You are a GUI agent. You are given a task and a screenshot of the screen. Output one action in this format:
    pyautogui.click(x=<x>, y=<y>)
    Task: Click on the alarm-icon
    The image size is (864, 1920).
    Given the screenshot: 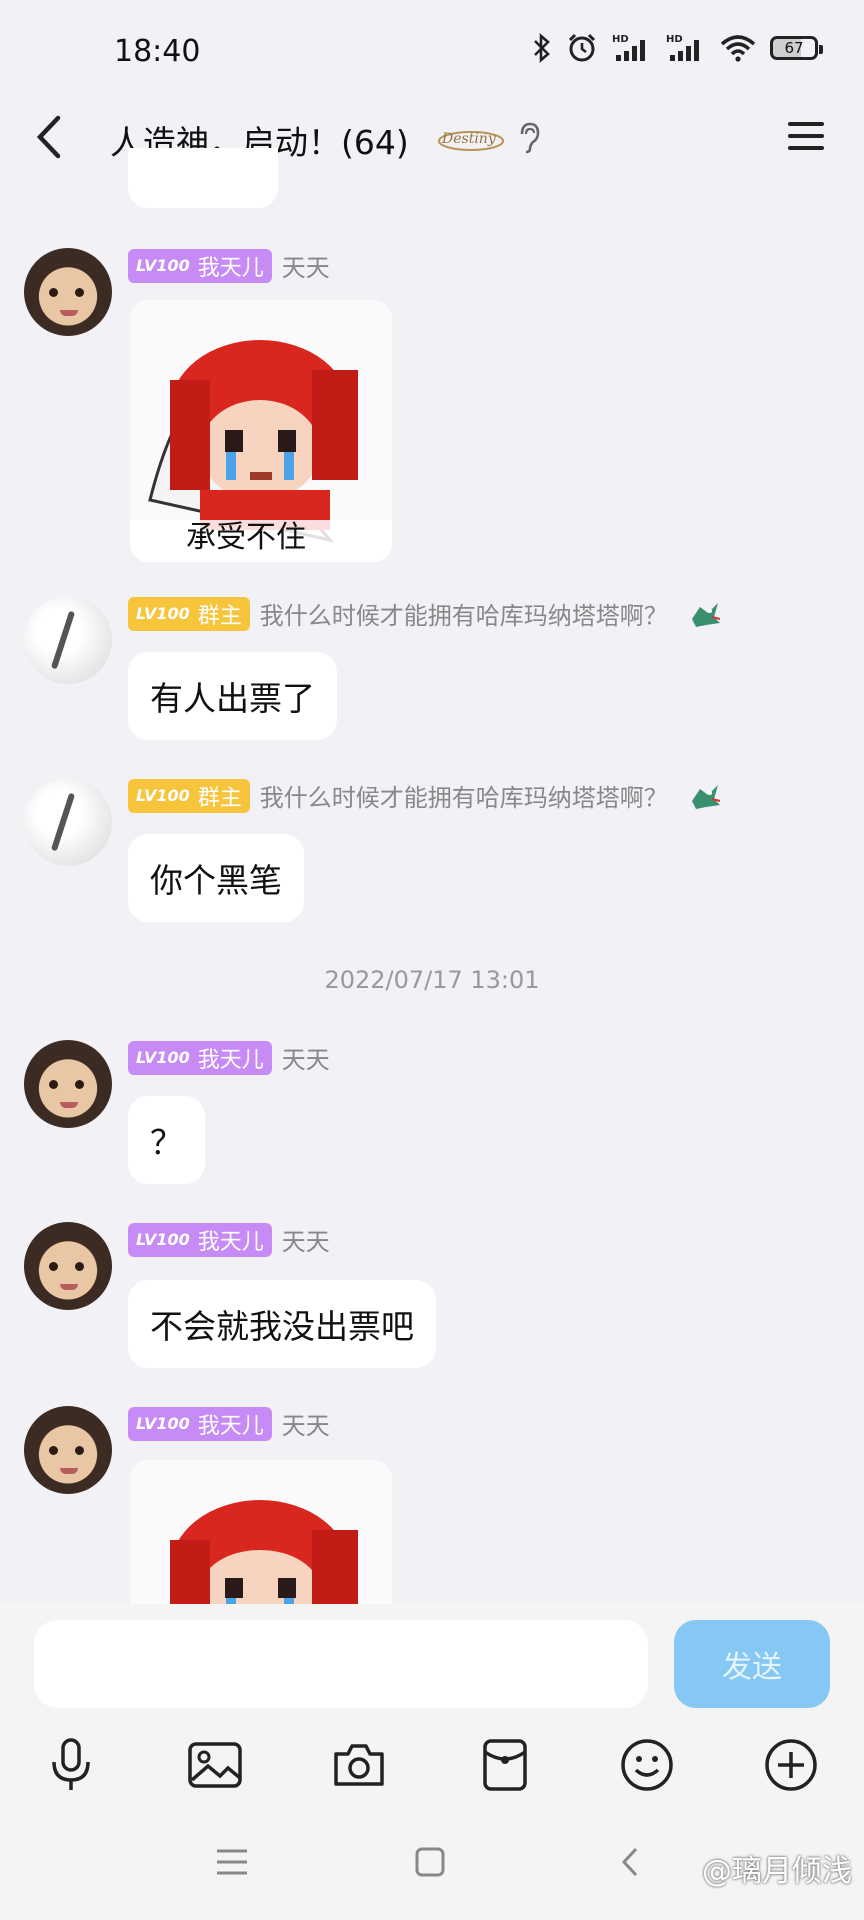 What is the action you would take?
    pyautogui.click(x=582, y=48)
    